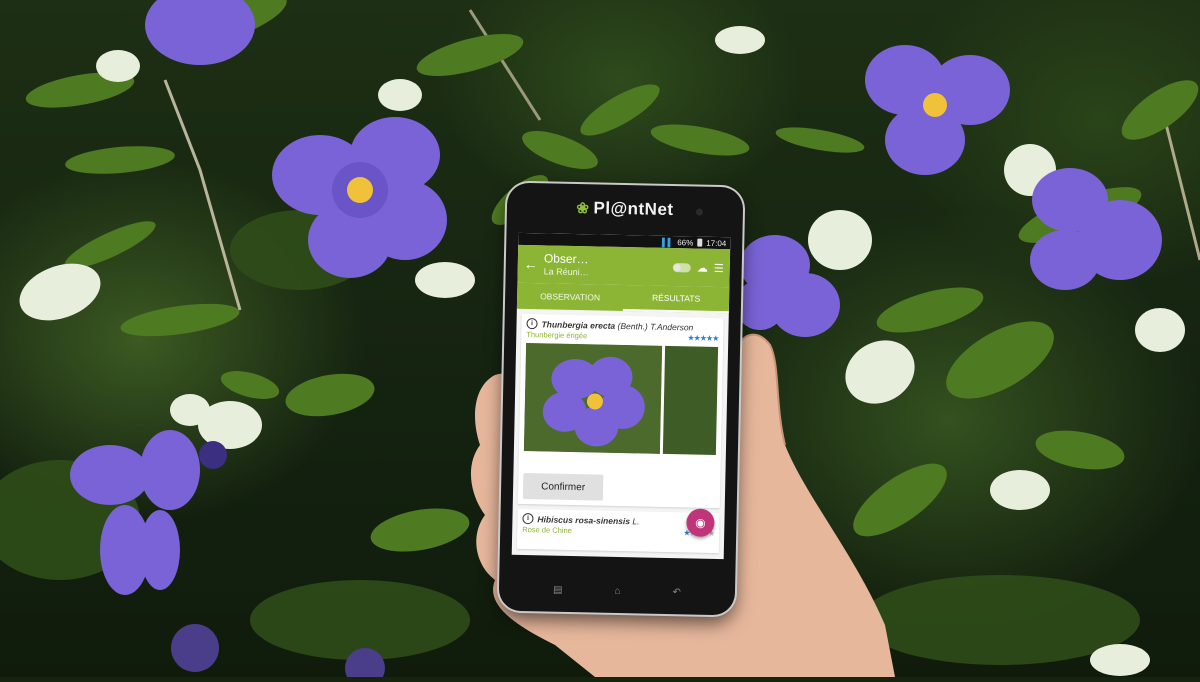 The image size is (1200, 682). I want to click on home-icon: ⌂, so click(617, 591).